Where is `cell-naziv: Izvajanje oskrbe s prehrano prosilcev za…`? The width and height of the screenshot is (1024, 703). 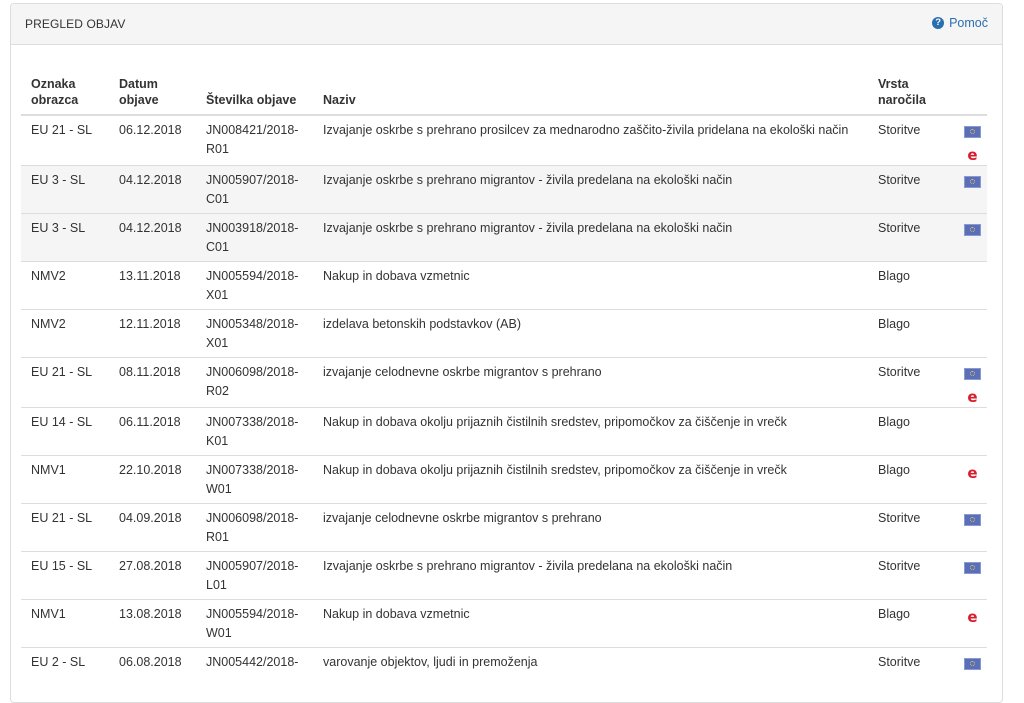 cell-naziv: Izvajanje oskrbe s prehrano prosilcev za… is located at coordinates (590, 140).